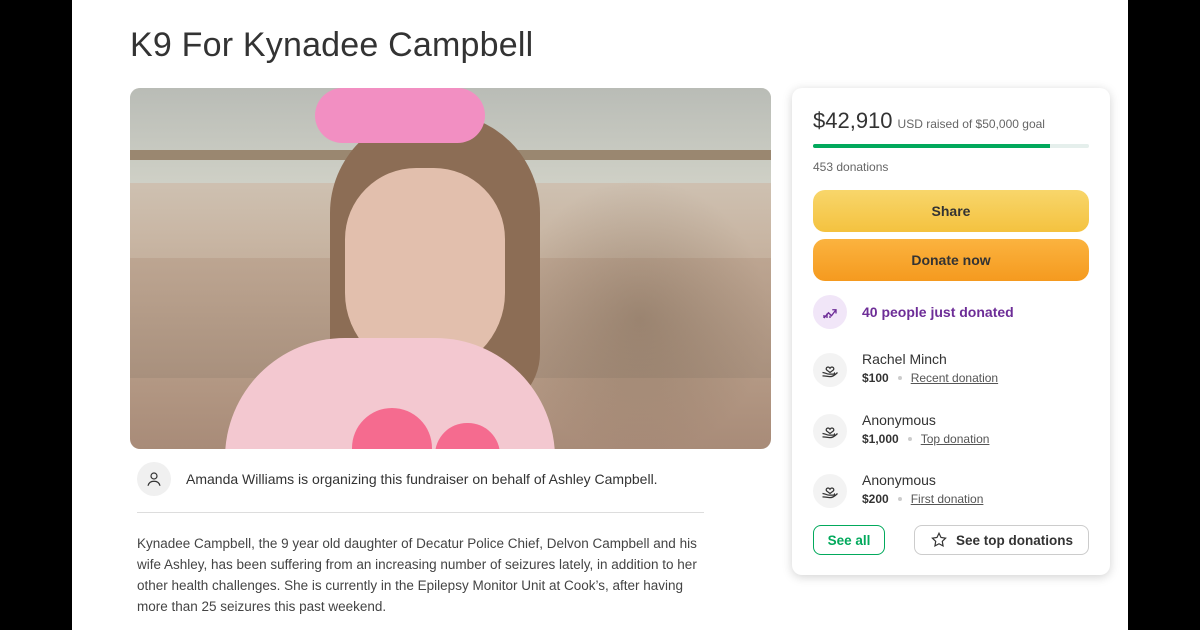 The image size is (1200, 630). What do you see at coordinates (901, 430) in the screenshot?
I see `donor-item: Anonymous $1,000 Top donation` at bounding box center [901, 430].